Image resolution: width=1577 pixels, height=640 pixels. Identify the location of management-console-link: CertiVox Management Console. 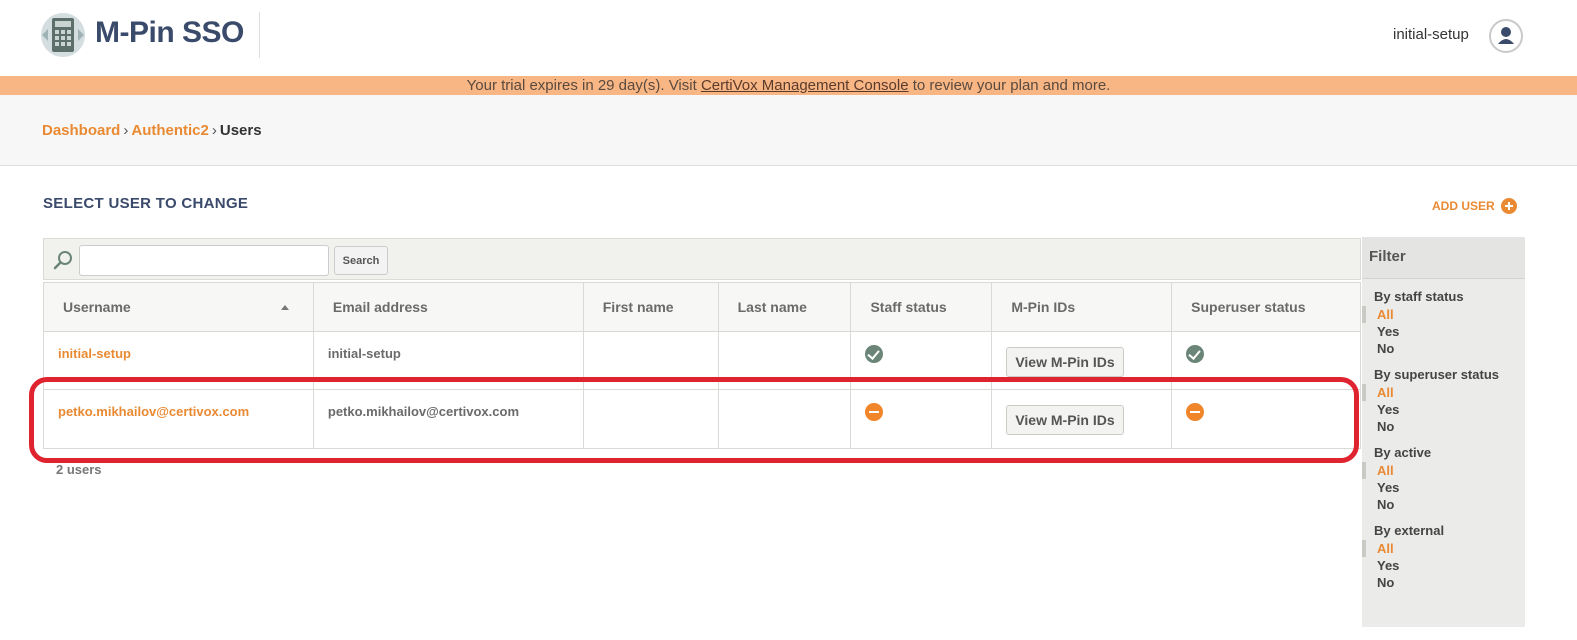
(805, 85).